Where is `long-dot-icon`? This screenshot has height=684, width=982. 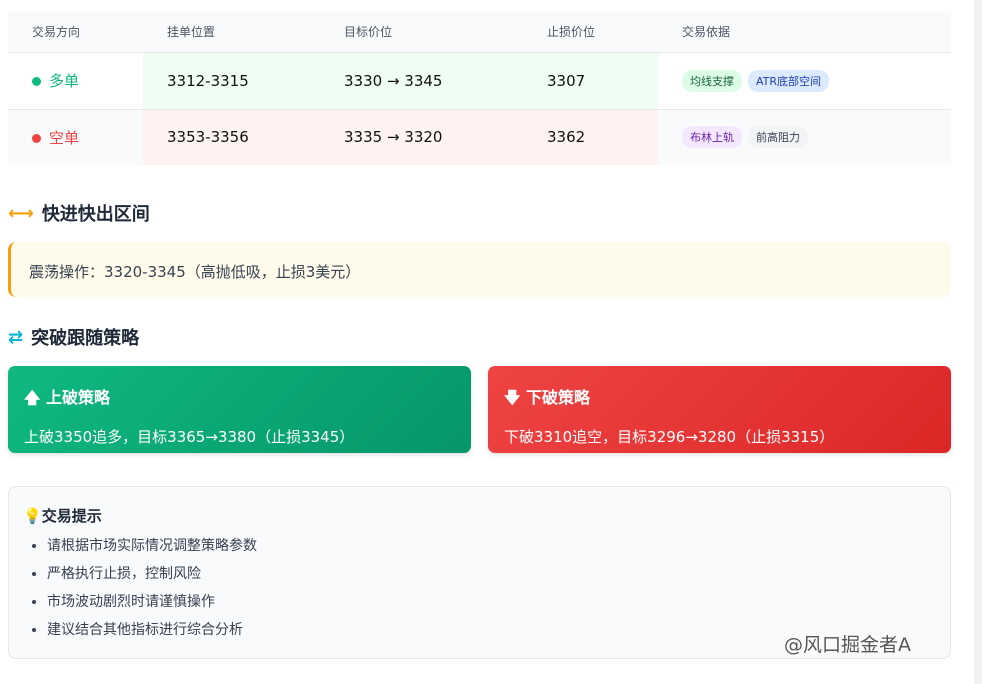 long-dot-icon is located at coordinates (36, 81).